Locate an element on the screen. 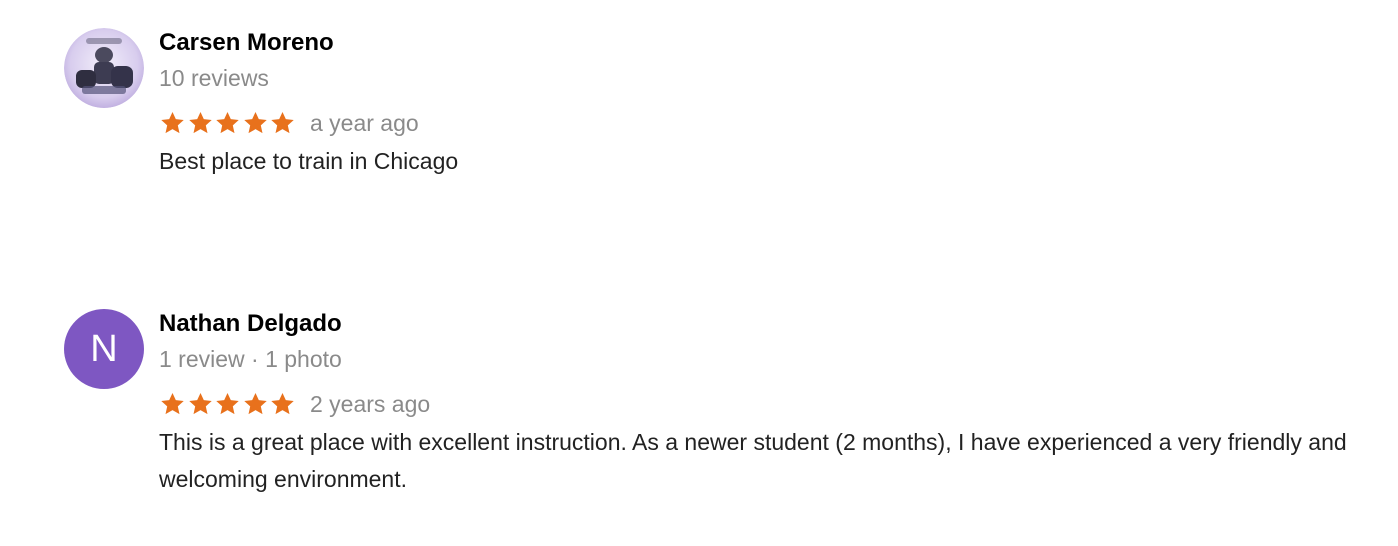 The height and width of the screenshot is (546, 1398). avatar: N is located at coordinates (104, 349).